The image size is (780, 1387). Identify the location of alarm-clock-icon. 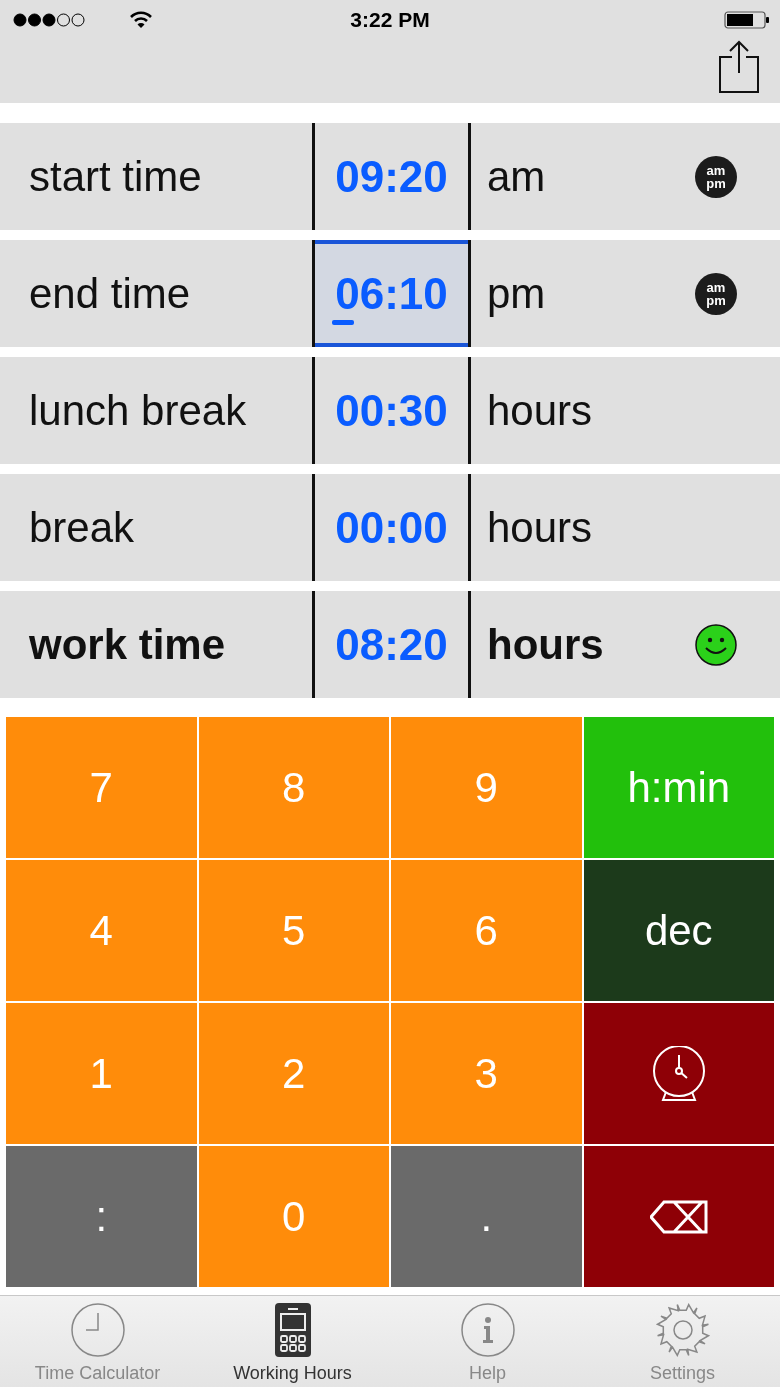
(678, 1073).